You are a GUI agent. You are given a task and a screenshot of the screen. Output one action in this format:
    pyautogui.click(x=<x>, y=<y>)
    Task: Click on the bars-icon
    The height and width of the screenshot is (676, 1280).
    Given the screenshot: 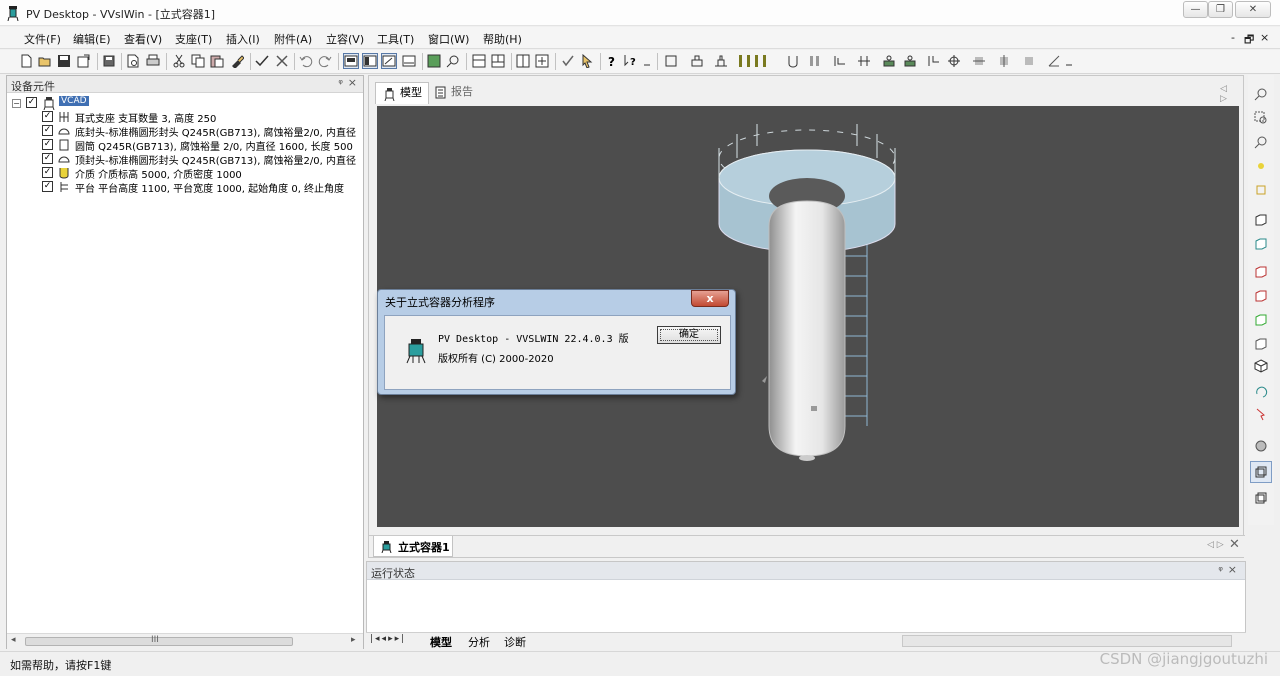 What is the action you would take?
    pyautogui.click(x=815, y=61)
    